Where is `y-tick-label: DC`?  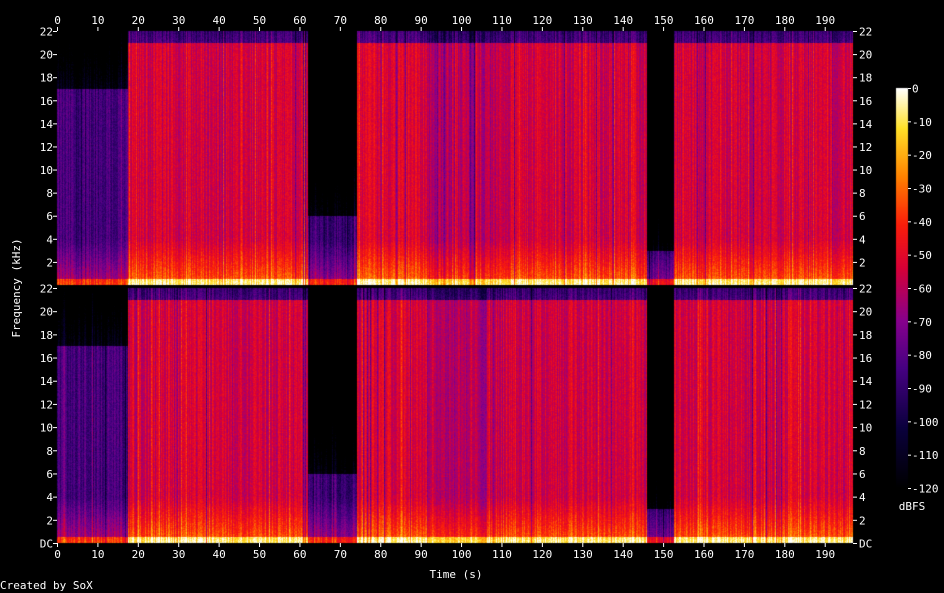 y-tick-label: DC is located at coordinates (865, 544).